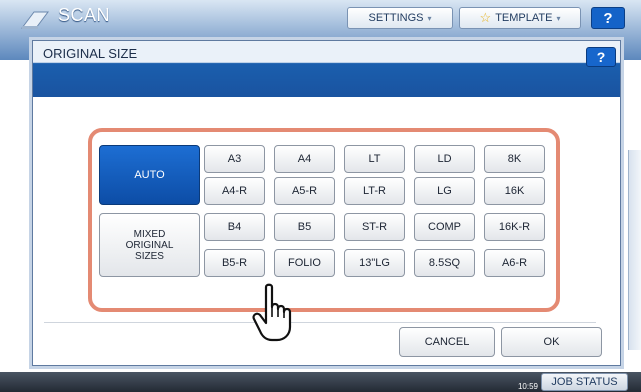 Image resolution: width=641 pixels, height=392 pixels. What do you see at coordinates (149, 175) in the screenshot?
I see `auto-size-button: AUTO` at bounding box center [149, 175].